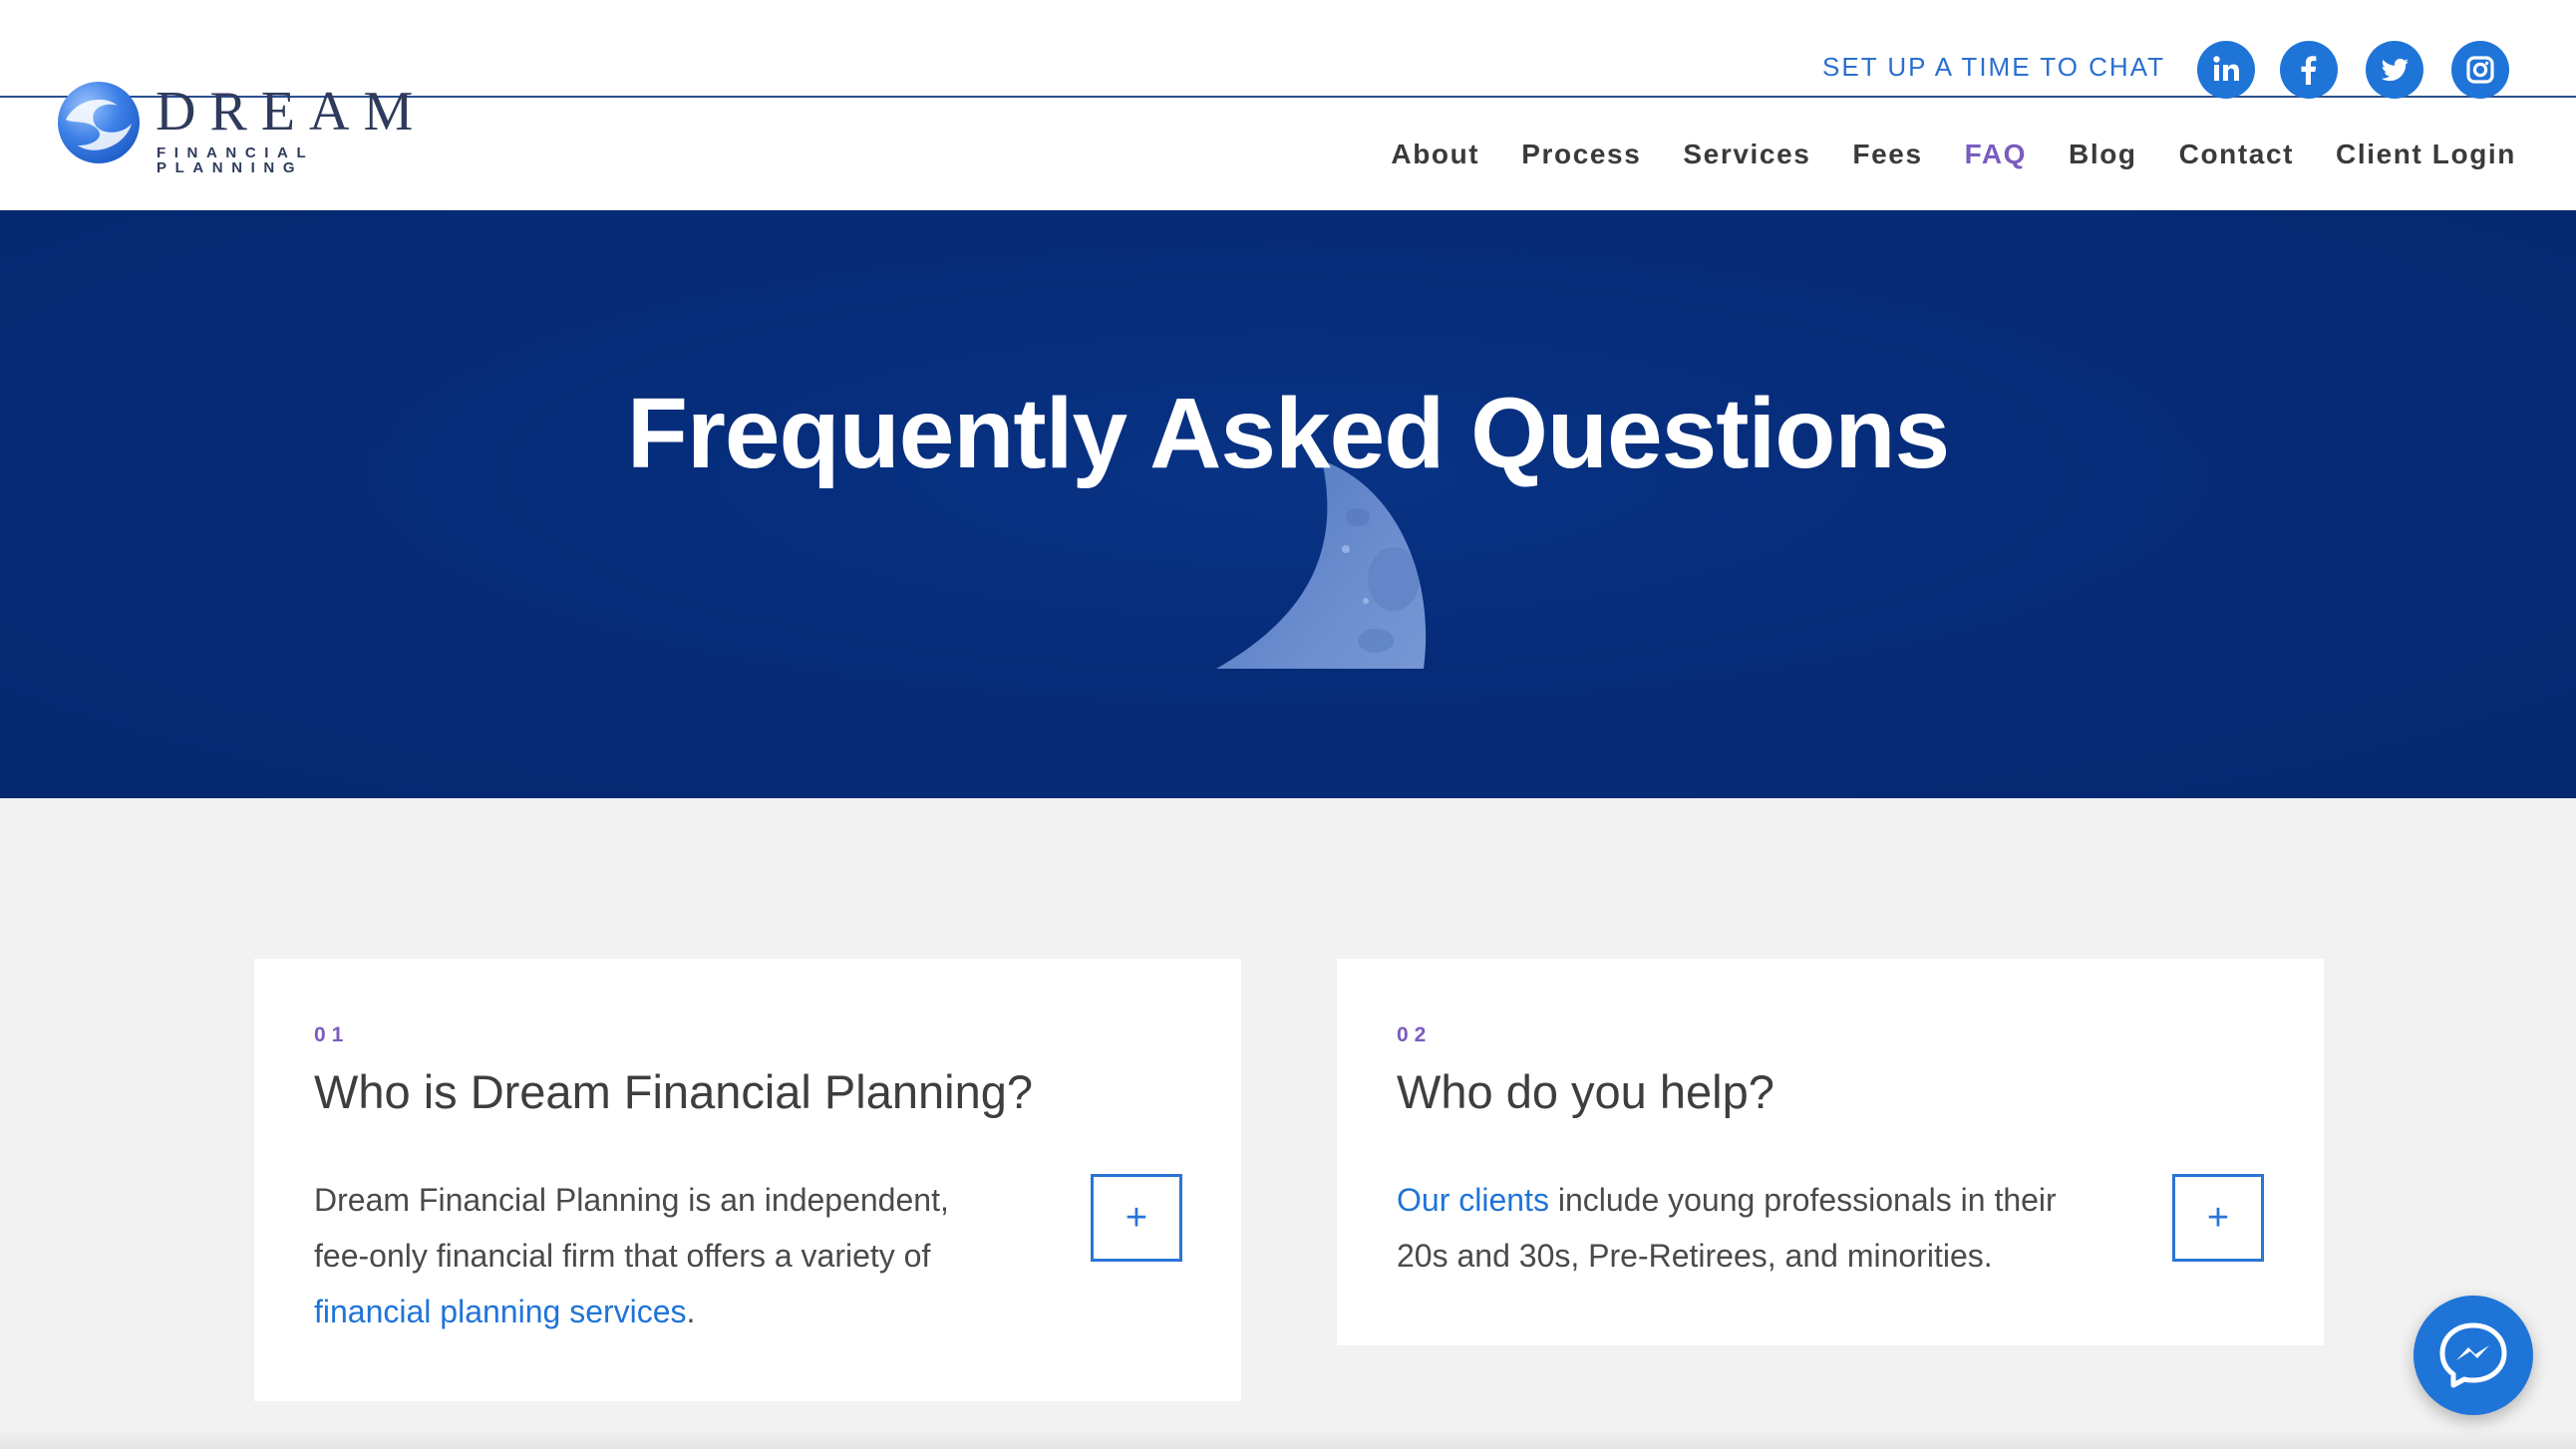  I want to click on logo-tagline: FINANCIAL PLANNING, so click(235, 160).